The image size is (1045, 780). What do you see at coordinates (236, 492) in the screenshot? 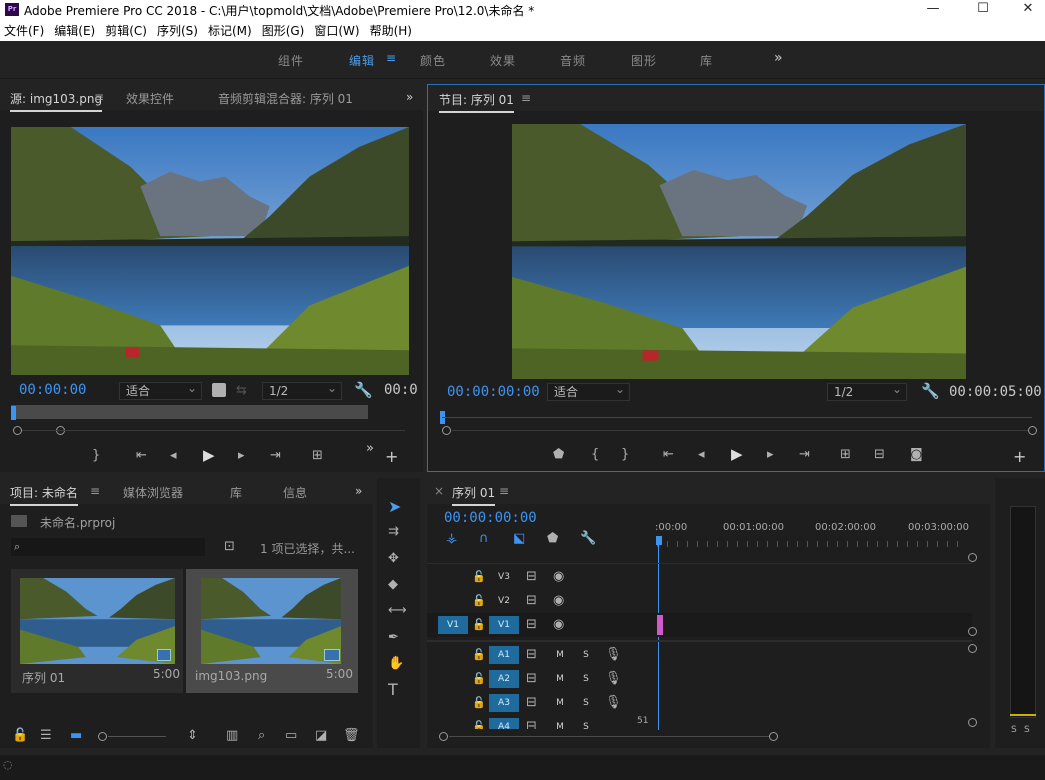
I see `tab-libraries: 库` at bounding box center [236, 492].